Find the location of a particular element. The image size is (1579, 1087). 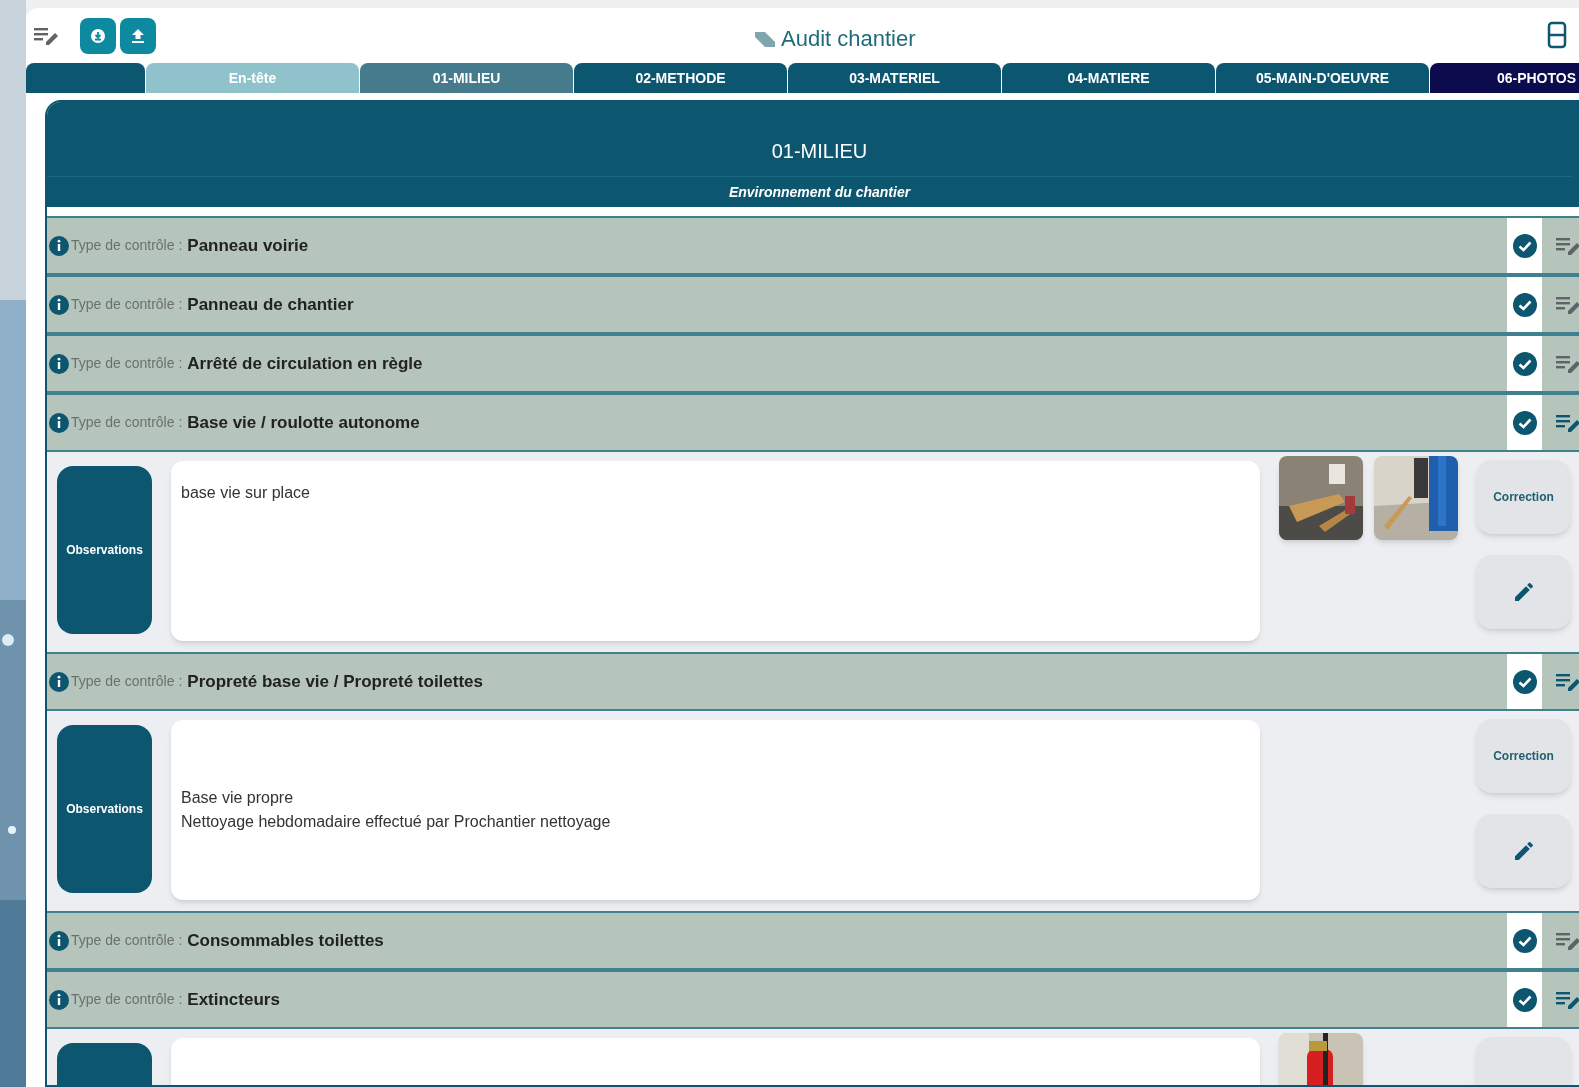

section-tab: 06-PHOTOS is located at coordinates (1504, 78).